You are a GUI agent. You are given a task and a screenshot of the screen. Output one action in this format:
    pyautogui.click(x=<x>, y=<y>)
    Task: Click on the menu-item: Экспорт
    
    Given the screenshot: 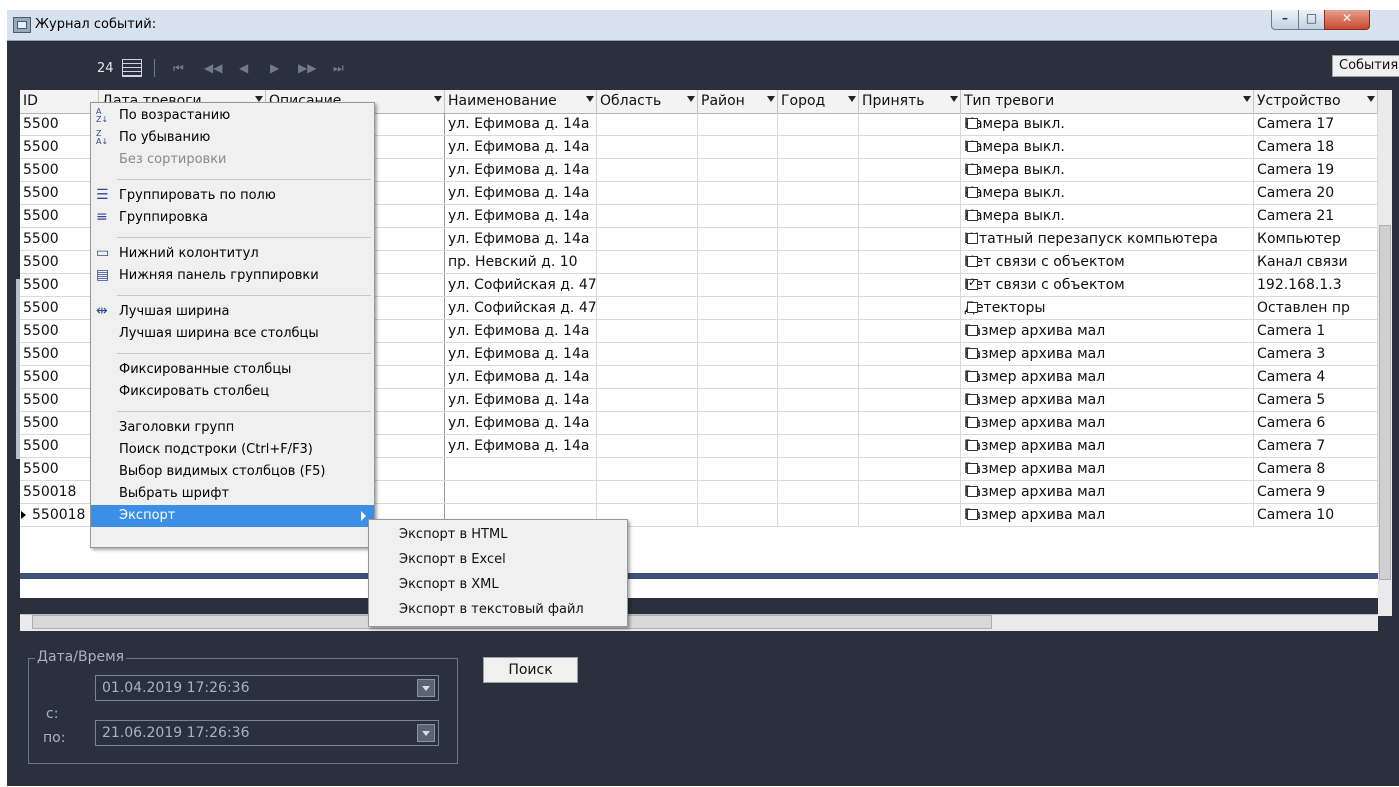 What is the action you would take?
    pyautogui.click(x=232, y=516)
    